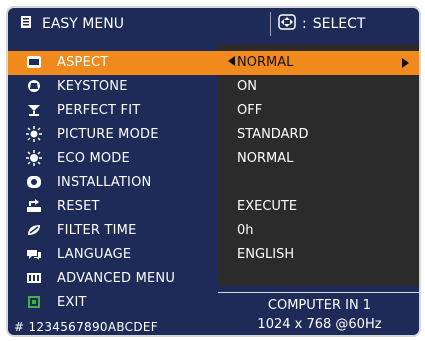  I want to click on menu-item-perfect-fit: PERFECT FIT OFF, so click(213, 111).